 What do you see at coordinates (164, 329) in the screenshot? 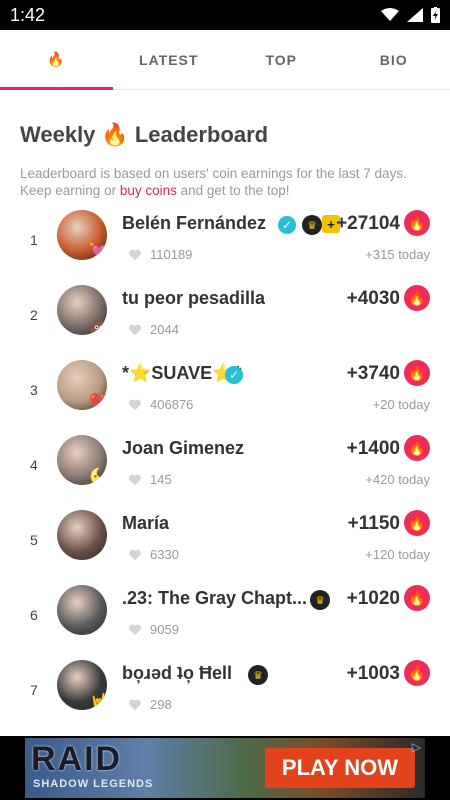
I see `likes-value: 2044` at bounding box center [164, 329].